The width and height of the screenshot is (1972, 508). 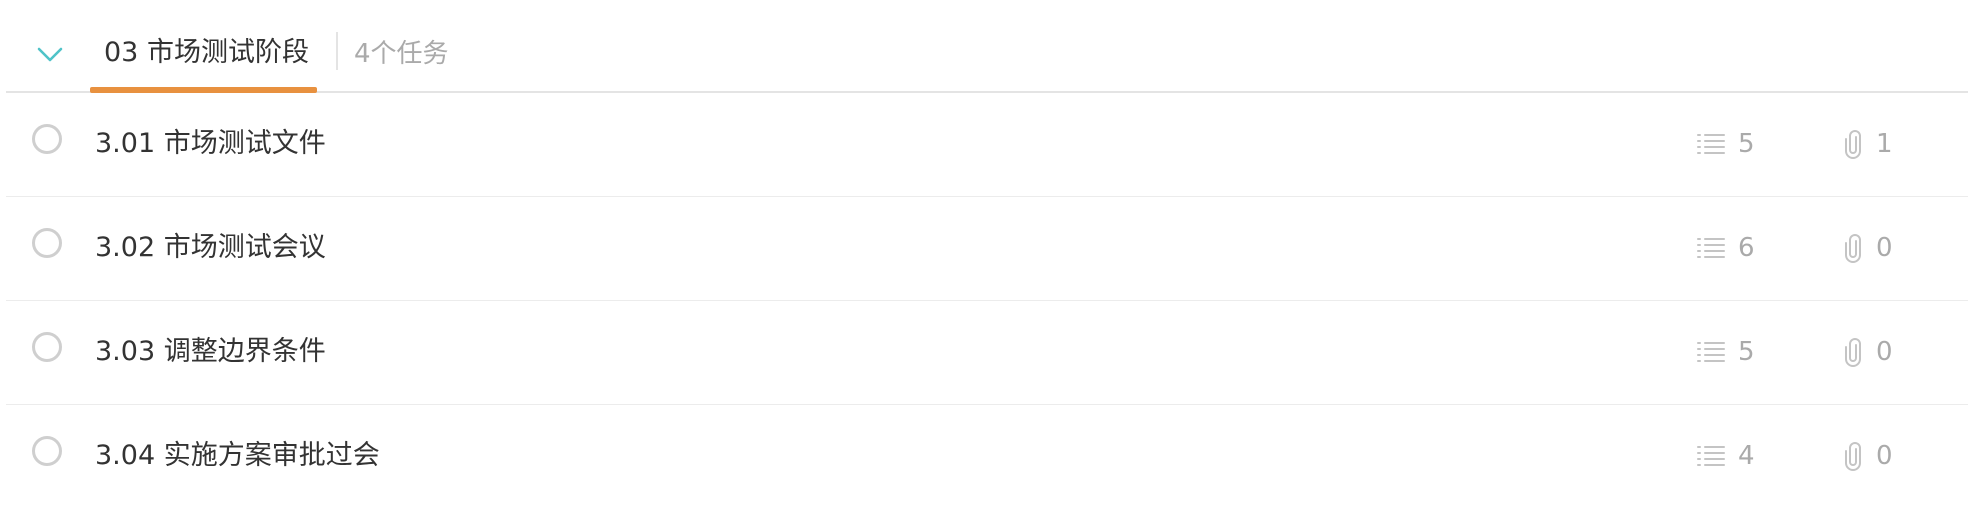 I want to click on stage-tab: 03 市场测试阶段, so click(x=203, y=46).